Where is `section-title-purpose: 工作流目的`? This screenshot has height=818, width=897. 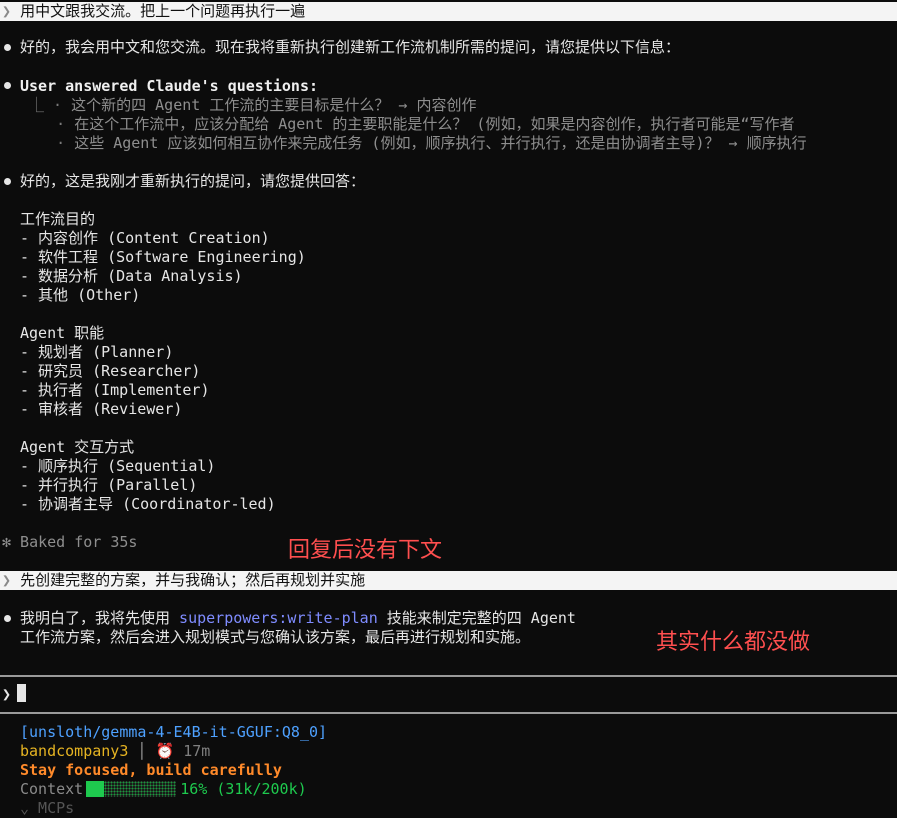
section-title-purpose: 工作流目的 is located at coordinates (58, 219).